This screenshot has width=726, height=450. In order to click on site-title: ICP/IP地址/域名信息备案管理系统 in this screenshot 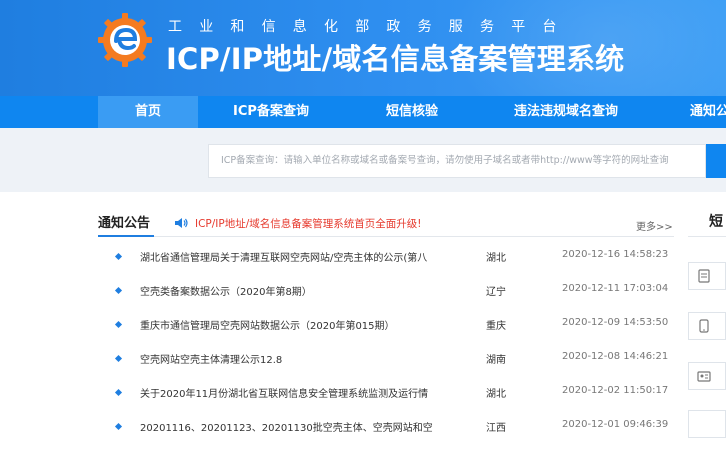, I will do `click(395, 59)`.